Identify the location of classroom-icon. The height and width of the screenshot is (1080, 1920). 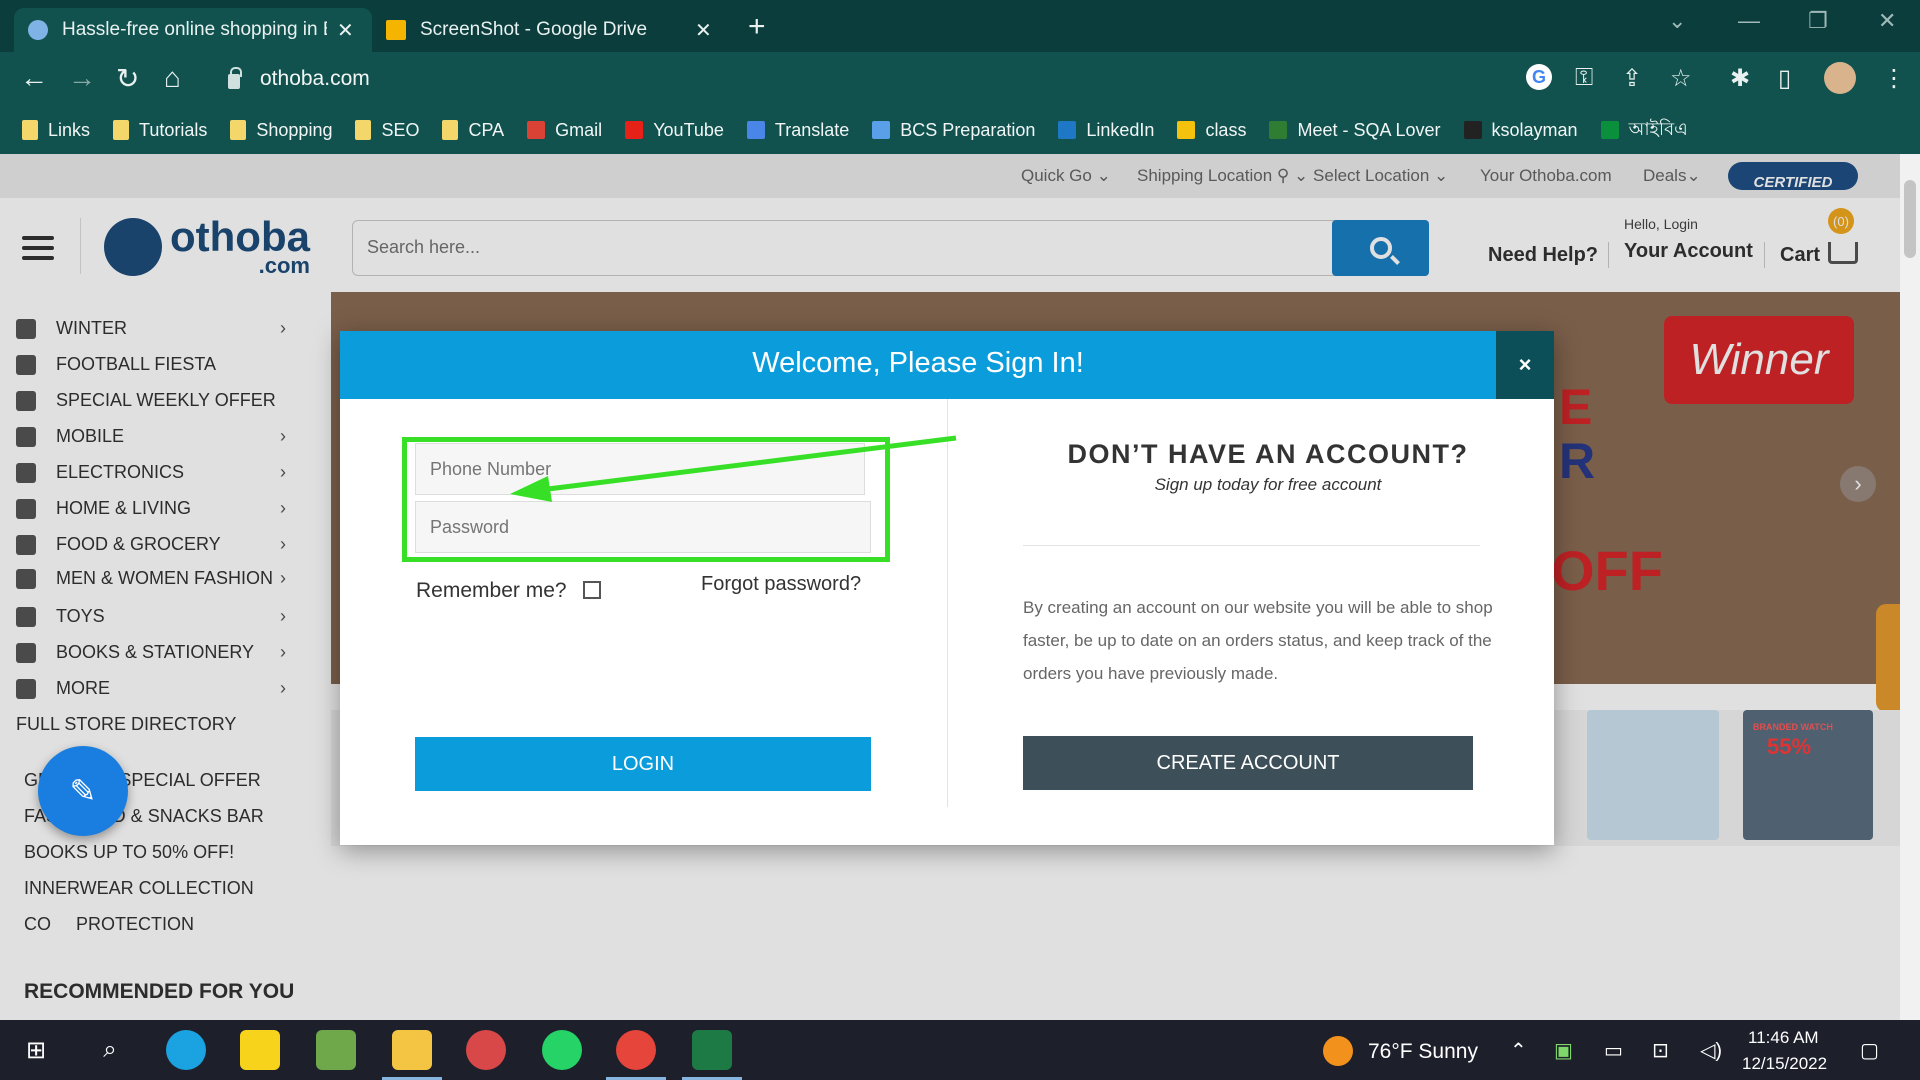
(1186, 130).